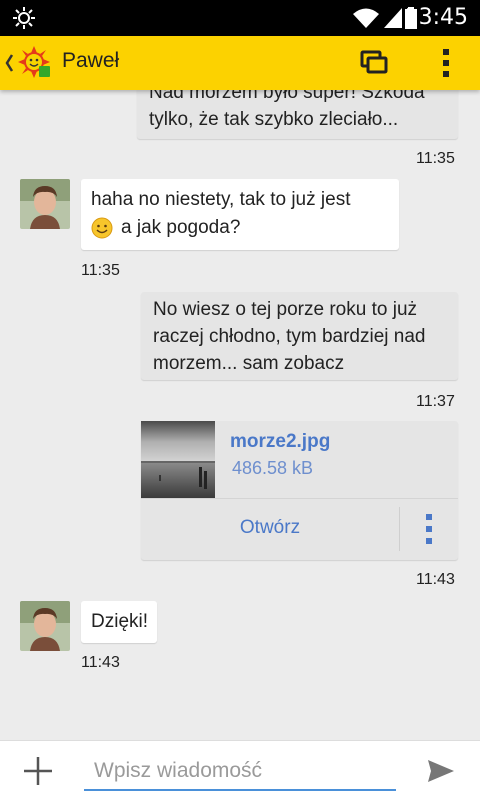 The width and height of the screenshot is (480, 800). I want to click on message-composer, so click(240, 770).